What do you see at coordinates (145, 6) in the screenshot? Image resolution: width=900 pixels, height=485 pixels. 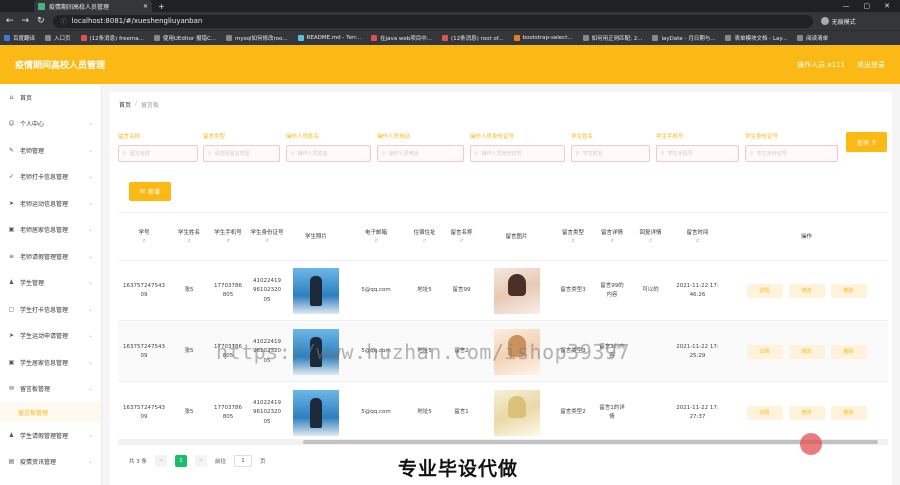 I see `close-tab-icon: ✕` at bounding box center [145, 6].